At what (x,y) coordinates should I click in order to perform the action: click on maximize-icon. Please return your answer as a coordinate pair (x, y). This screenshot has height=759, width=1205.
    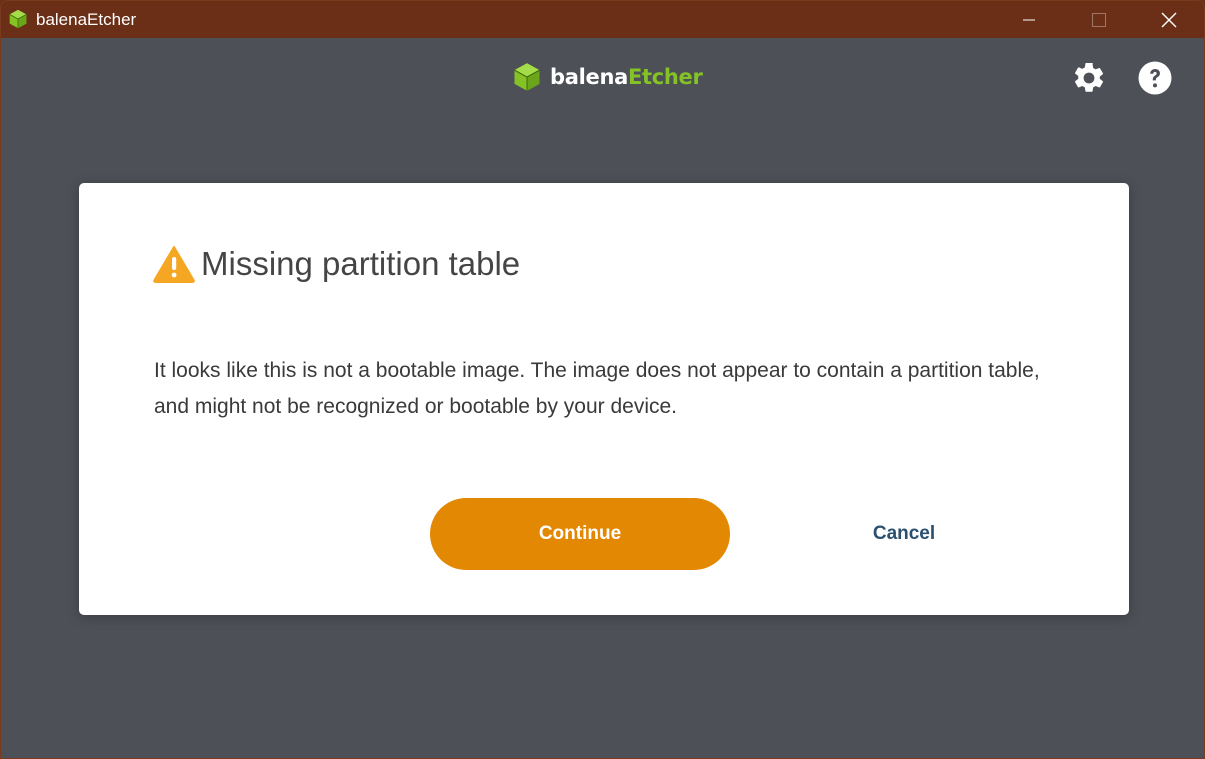
    Looking at the image, I should click on (1099, 19).